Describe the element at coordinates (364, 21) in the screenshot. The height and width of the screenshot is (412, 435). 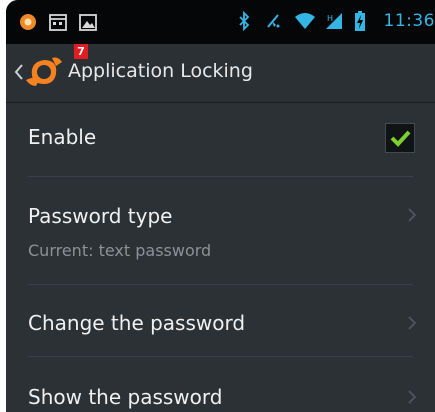
I see `battery-icon` at that location.